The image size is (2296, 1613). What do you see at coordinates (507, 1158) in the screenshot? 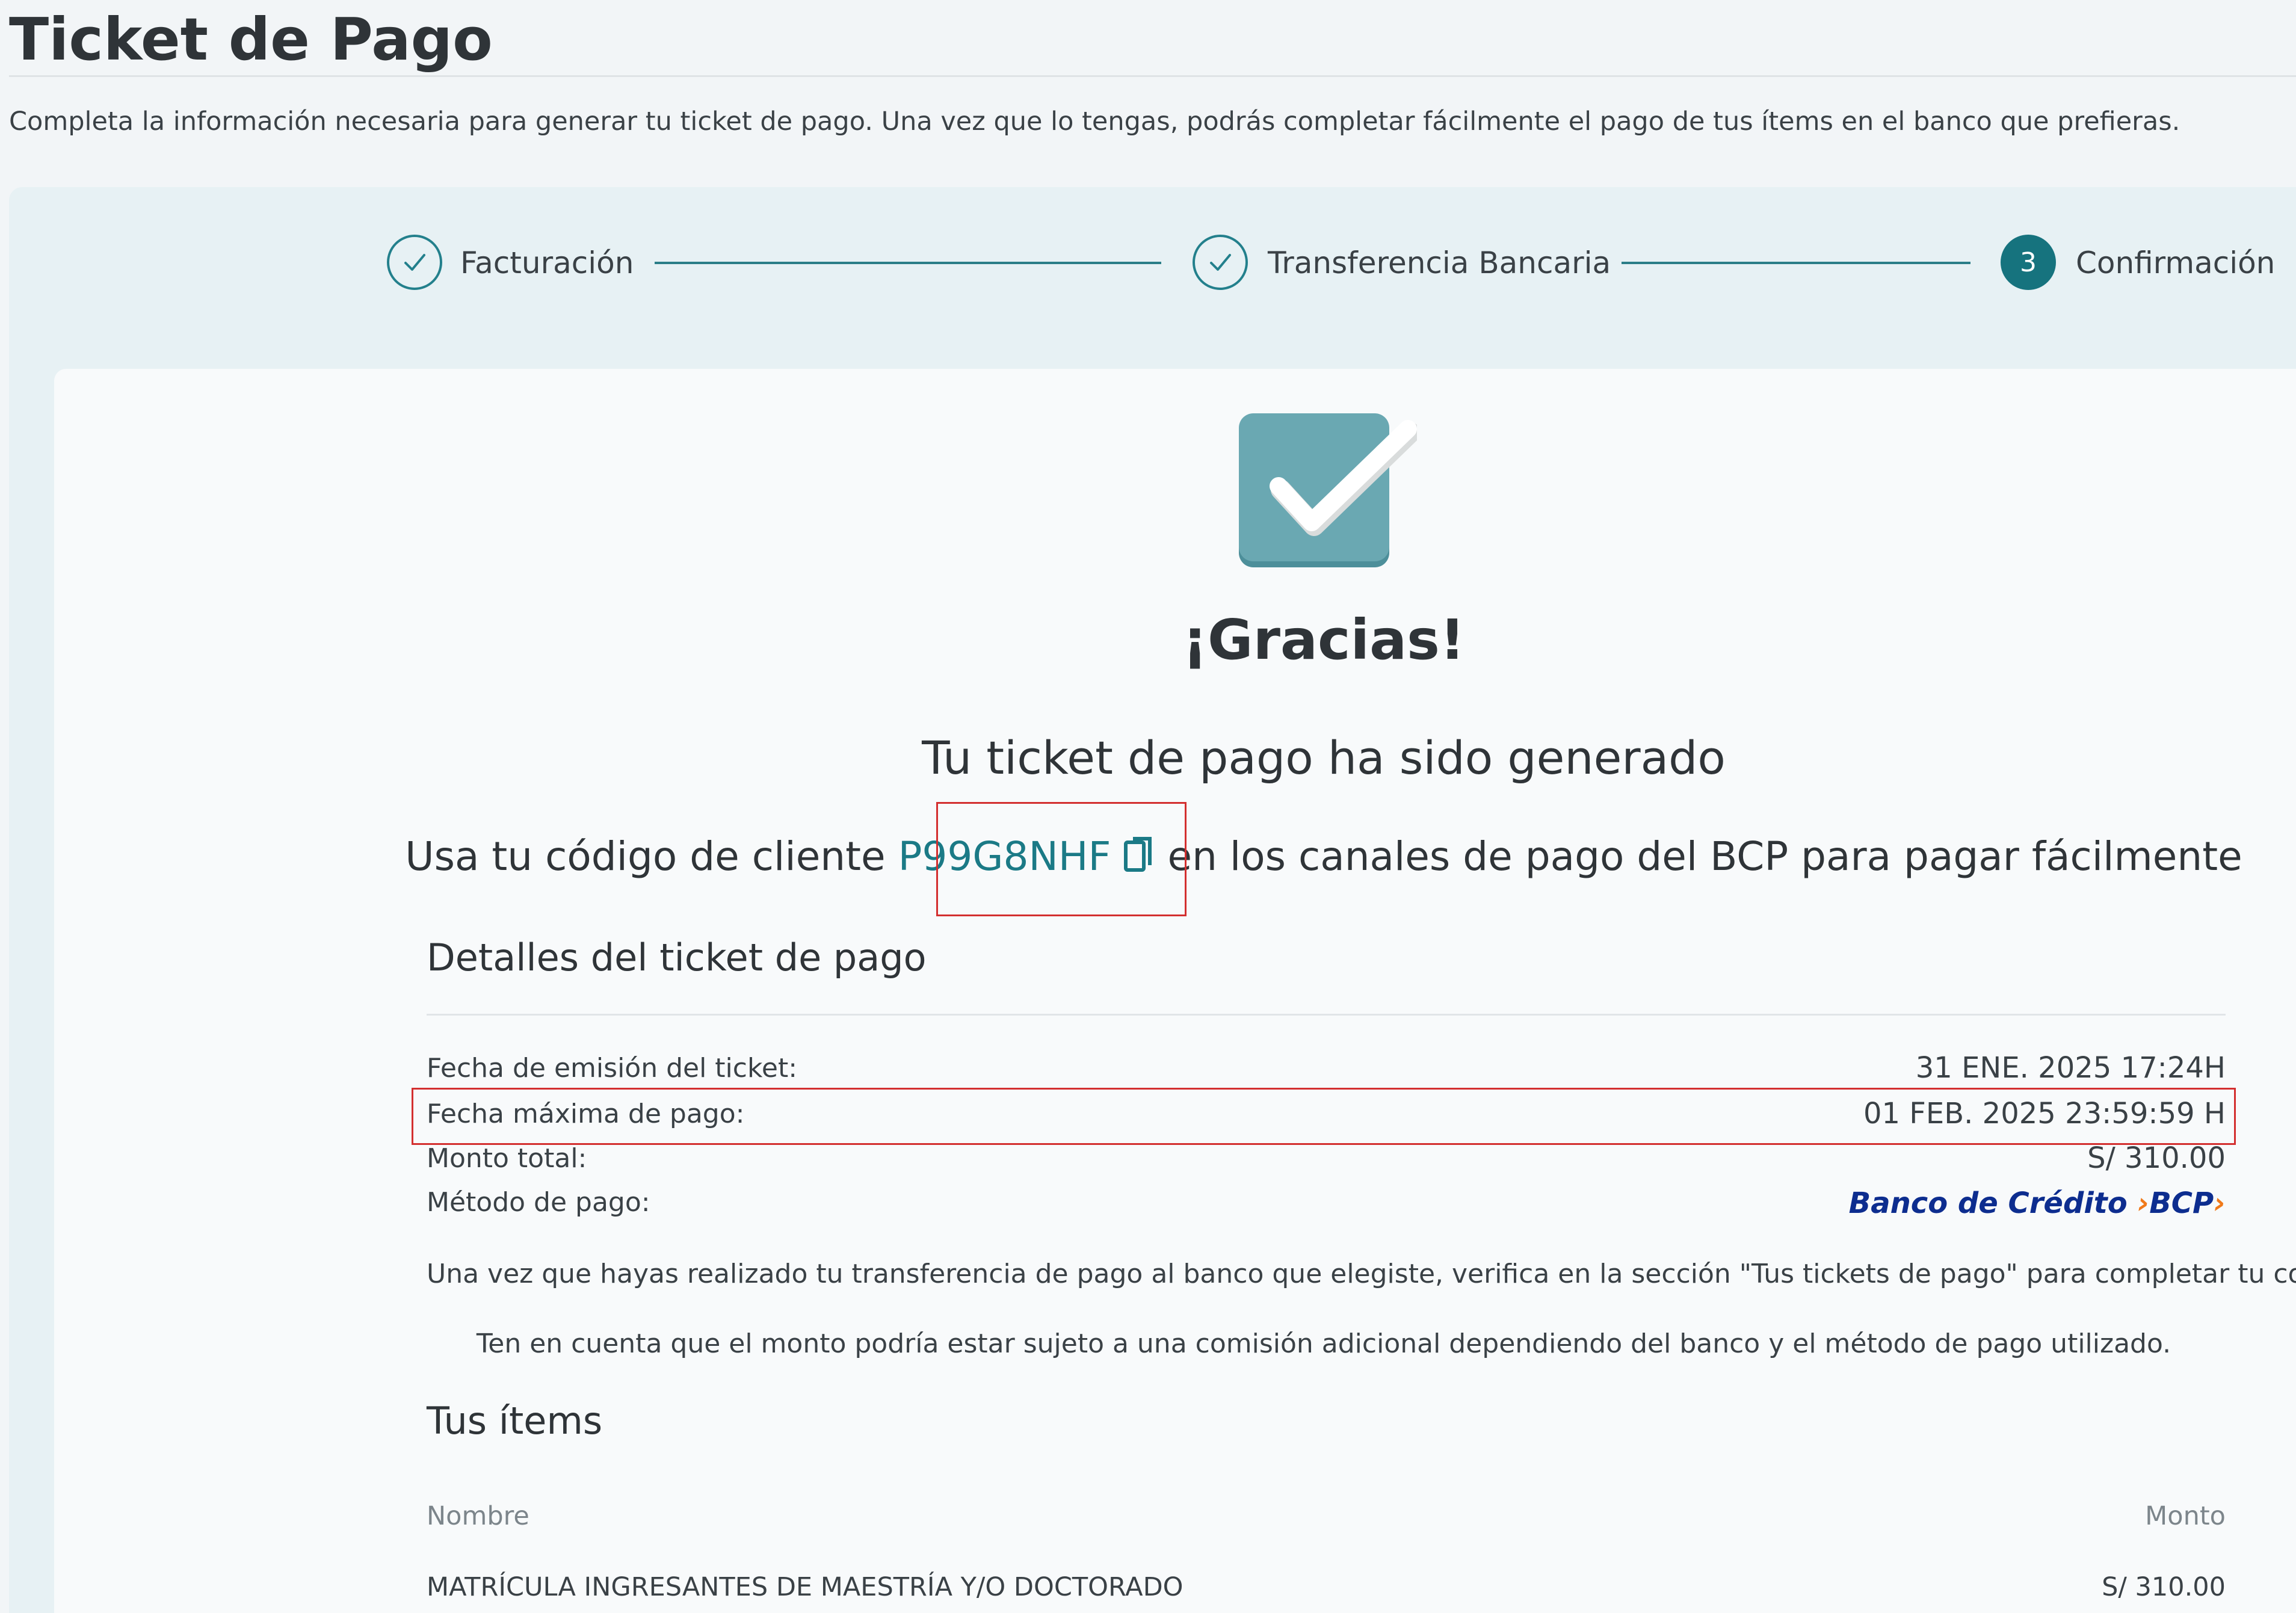
I see `total-amount-label: Monto total:` at bounding box center [507, 1158].